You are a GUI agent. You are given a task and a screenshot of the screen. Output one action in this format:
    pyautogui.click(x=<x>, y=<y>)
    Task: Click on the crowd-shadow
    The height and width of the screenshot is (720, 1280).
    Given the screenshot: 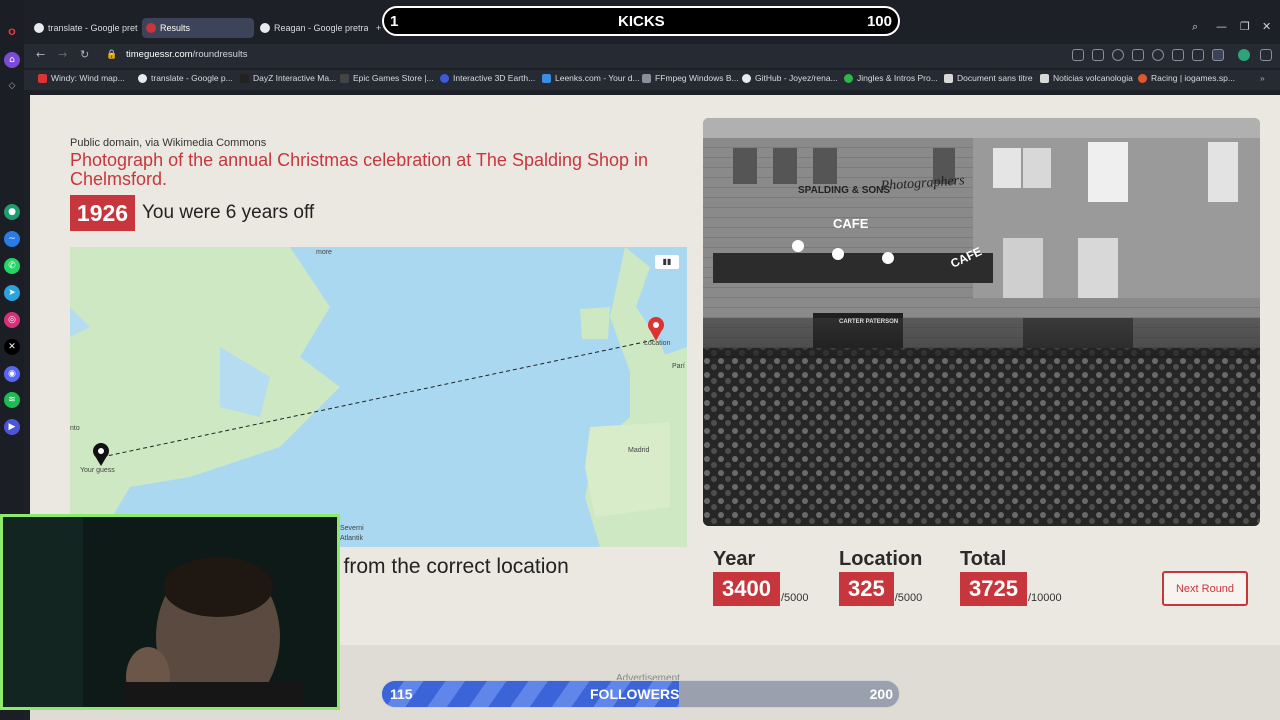 What is the action you would take?
    pyautogui.click(x=981, y=338)
    